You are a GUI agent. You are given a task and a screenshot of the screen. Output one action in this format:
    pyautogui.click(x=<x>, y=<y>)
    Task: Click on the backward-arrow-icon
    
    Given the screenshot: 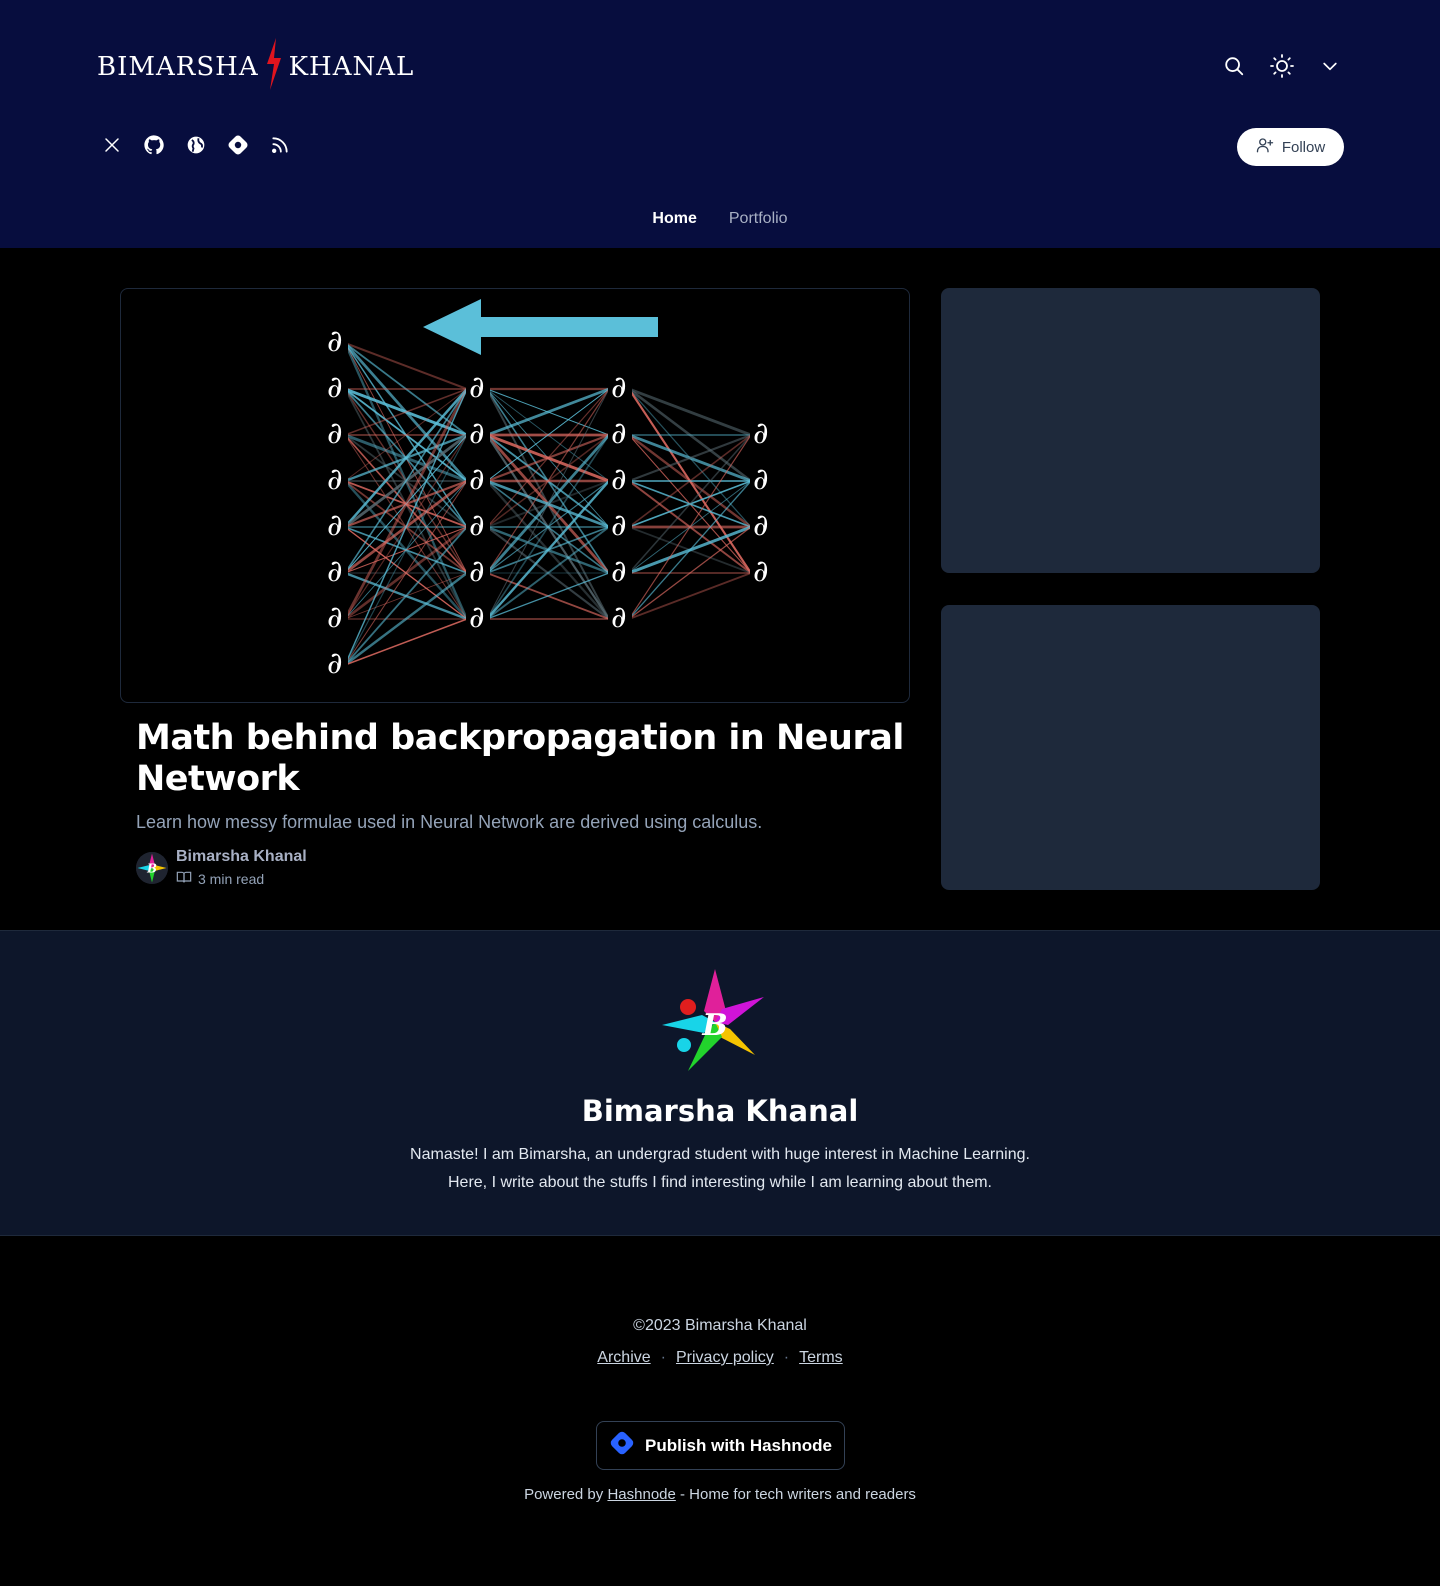 What is the action you would take?
    pyautogui.click(x=540, y=327)
    